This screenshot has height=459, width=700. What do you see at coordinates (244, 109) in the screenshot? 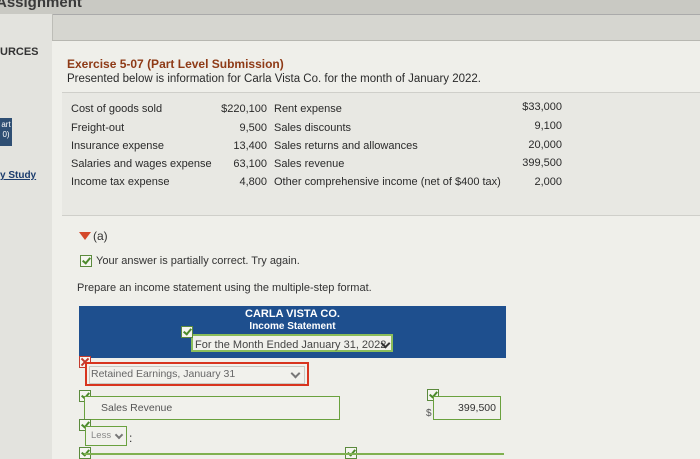
I see `item-amount: $220,100` at bounding box center [244, 109].